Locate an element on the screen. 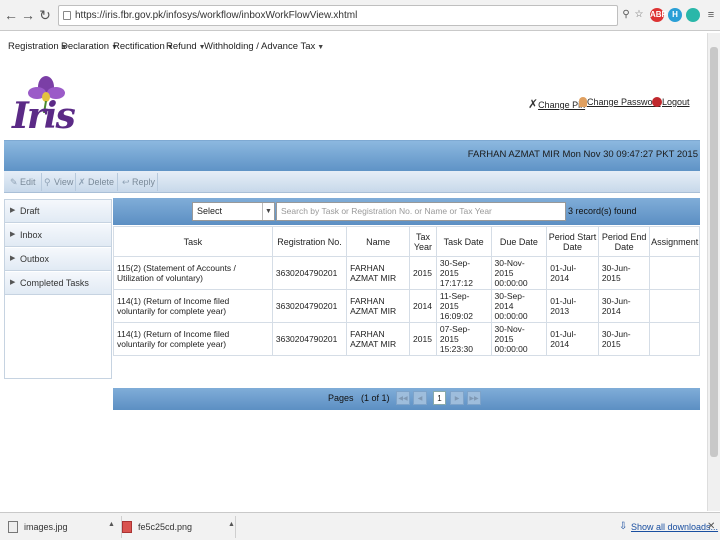 The image size is (720, 540). change-password-link: Change Password is located at coordinates (620, 102).